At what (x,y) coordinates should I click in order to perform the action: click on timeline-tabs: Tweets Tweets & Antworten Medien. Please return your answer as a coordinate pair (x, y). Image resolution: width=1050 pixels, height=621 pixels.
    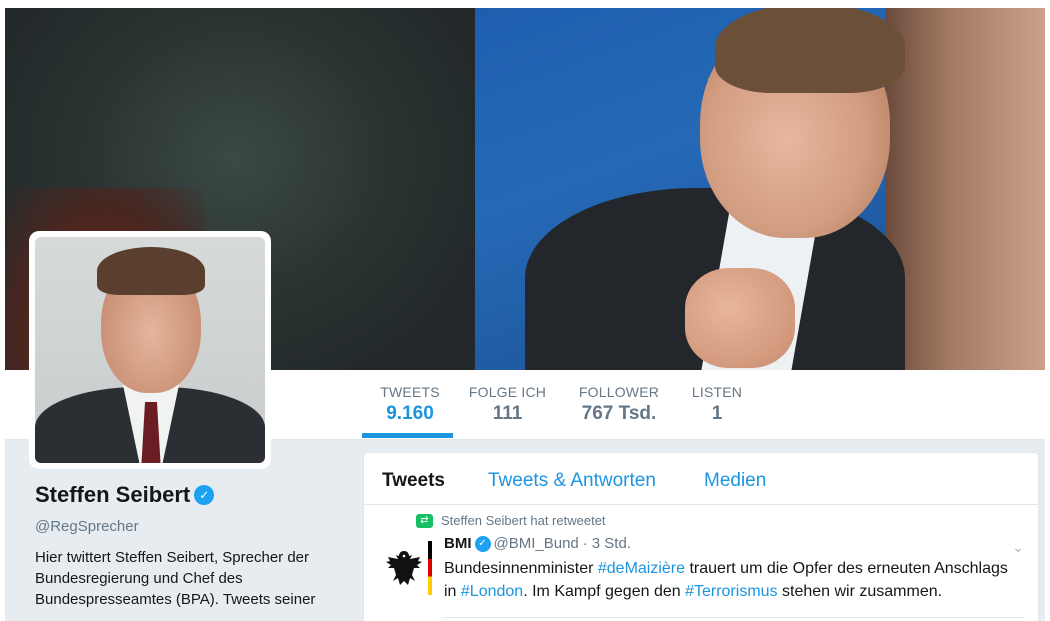
    Looking at the image, I should click on (701, 479).